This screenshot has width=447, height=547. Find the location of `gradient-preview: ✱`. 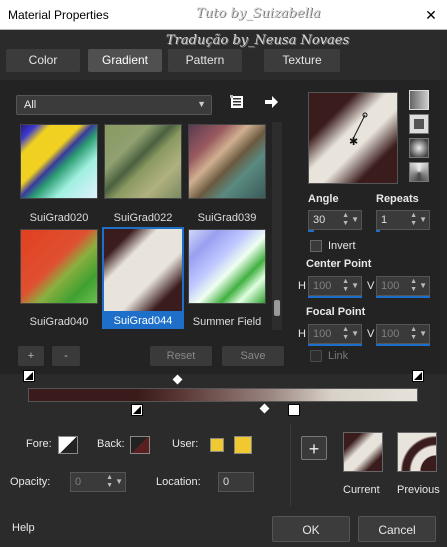

gradient-preview: ✱ is located at coordinates (353, 138).